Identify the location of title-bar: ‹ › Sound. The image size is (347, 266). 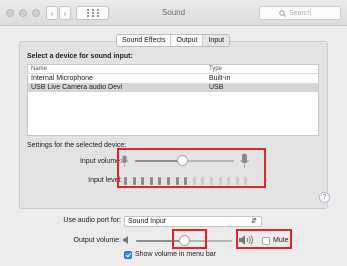
(173, 13).